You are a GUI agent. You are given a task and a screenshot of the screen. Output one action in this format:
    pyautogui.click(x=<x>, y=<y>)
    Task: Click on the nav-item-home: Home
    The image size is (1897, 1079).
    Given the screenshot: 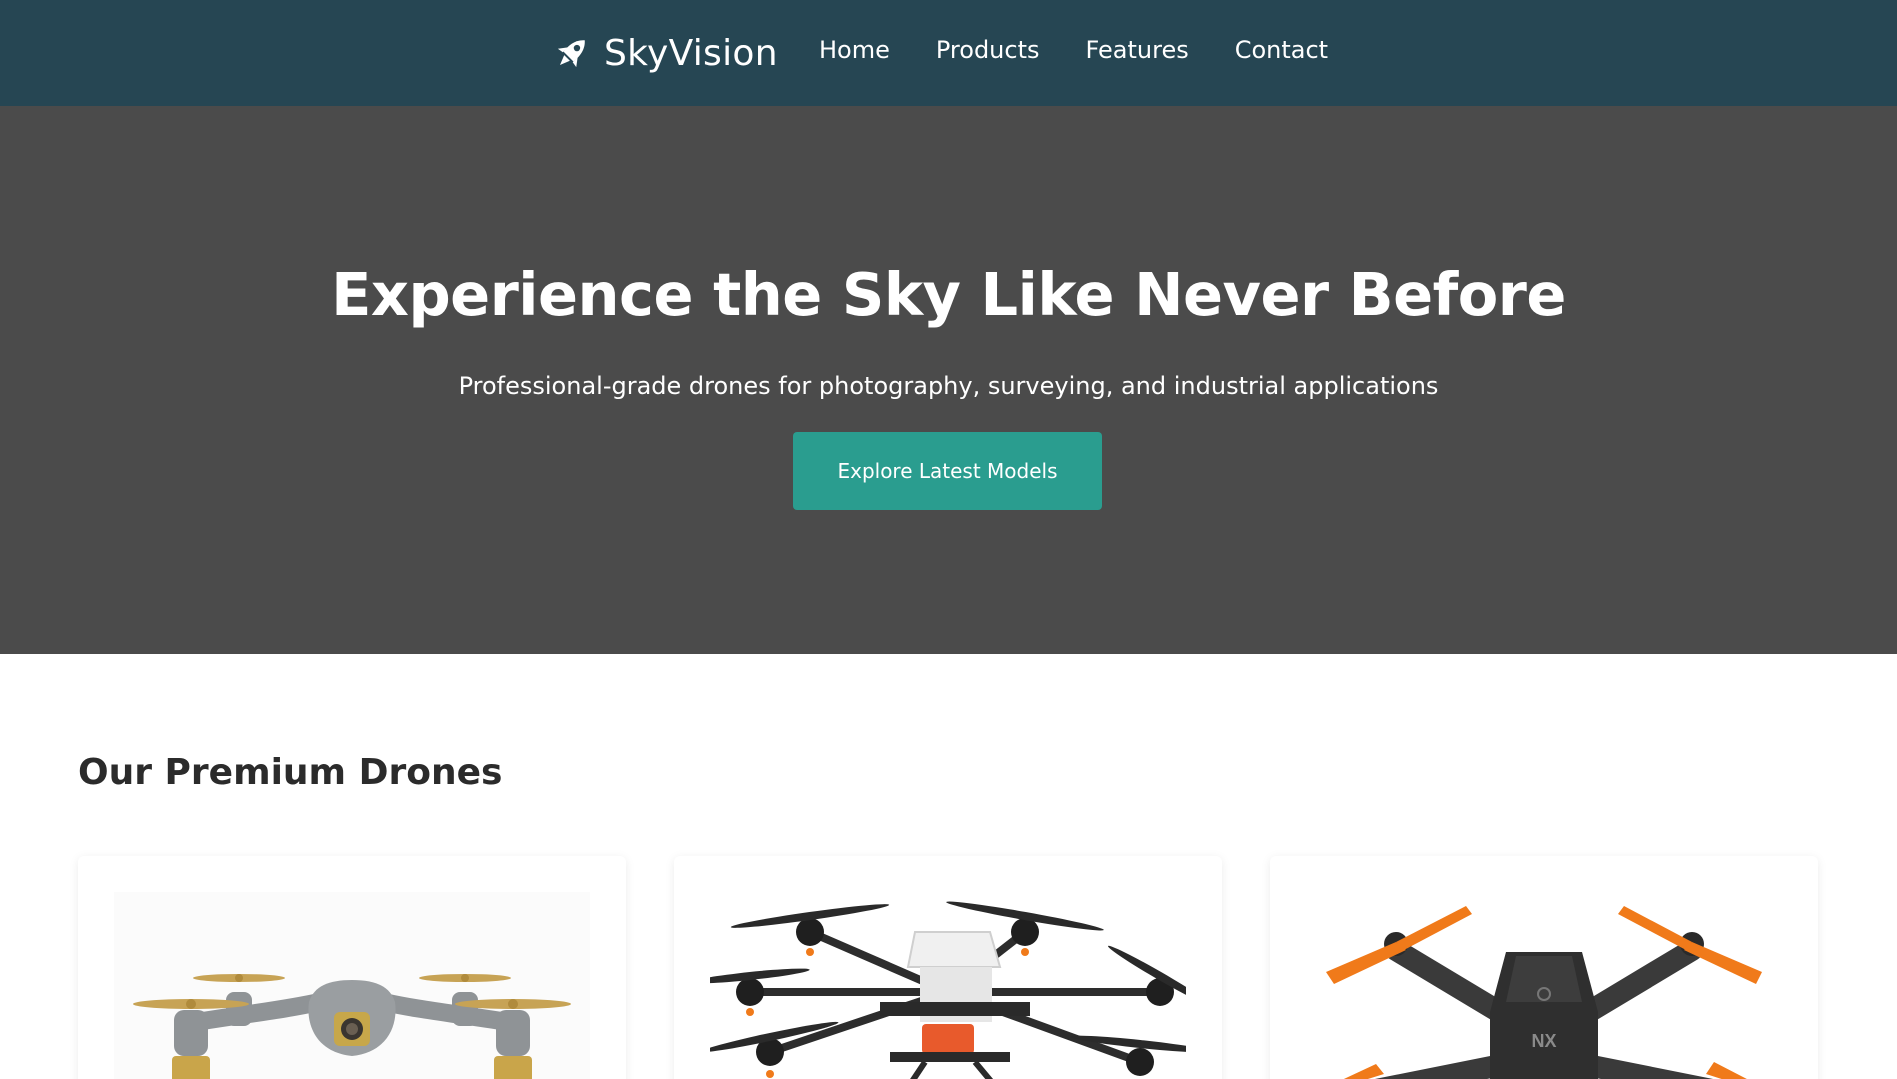 What is the action you would take?
    pyautogui.click(x=854, y=50)
    